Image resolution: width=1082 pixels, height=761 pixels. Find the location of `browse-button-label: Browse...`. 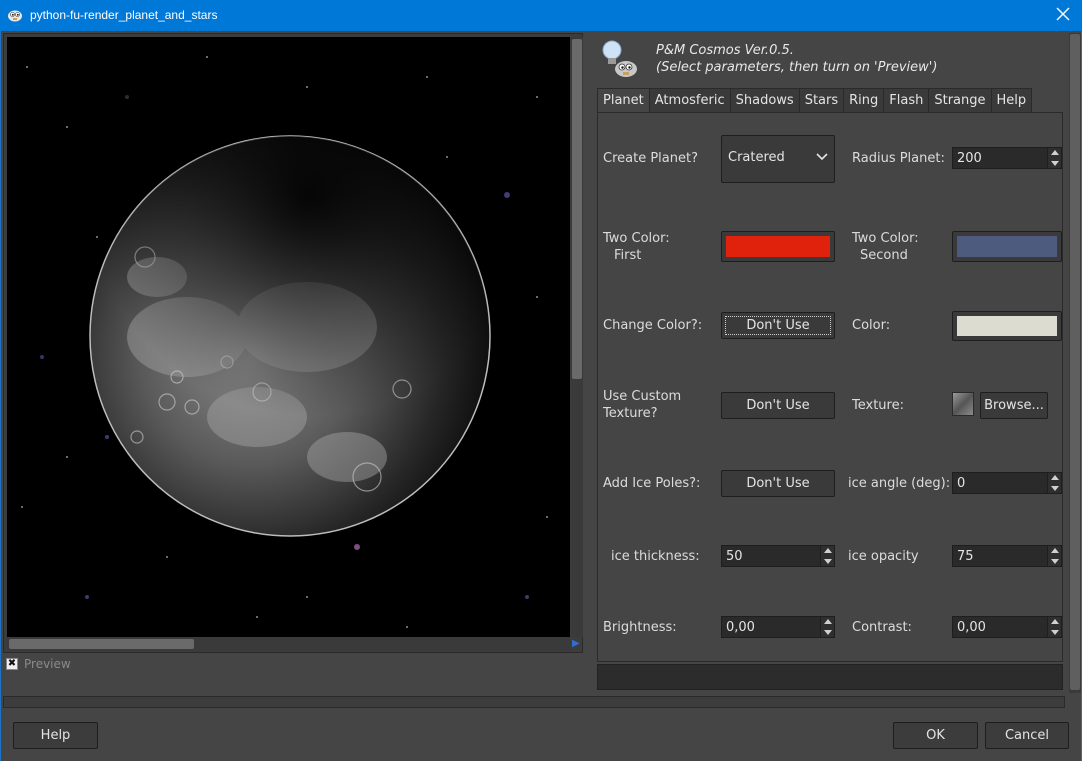

browse-button-label: Browse... is located at coordinates (1014, 405).